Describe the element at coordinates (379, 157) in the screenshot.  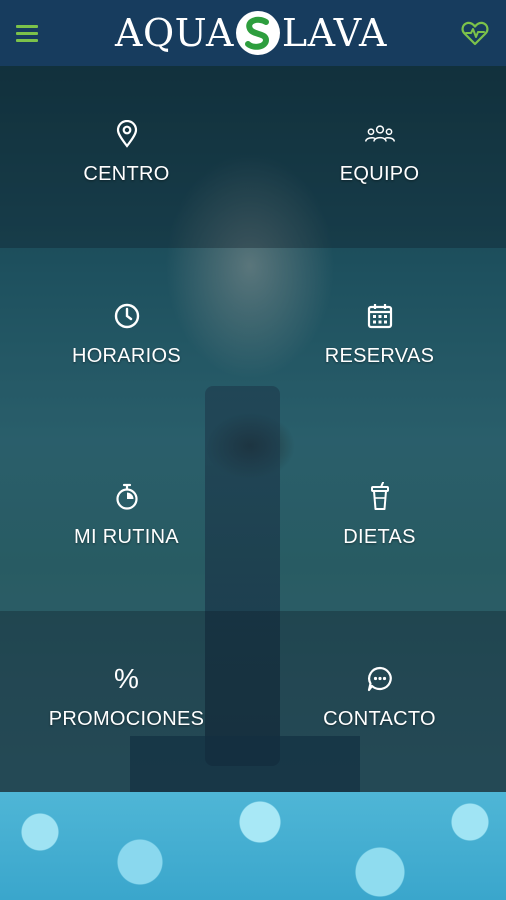
I see `menu-item-equipo: EQUIPO` at that location.